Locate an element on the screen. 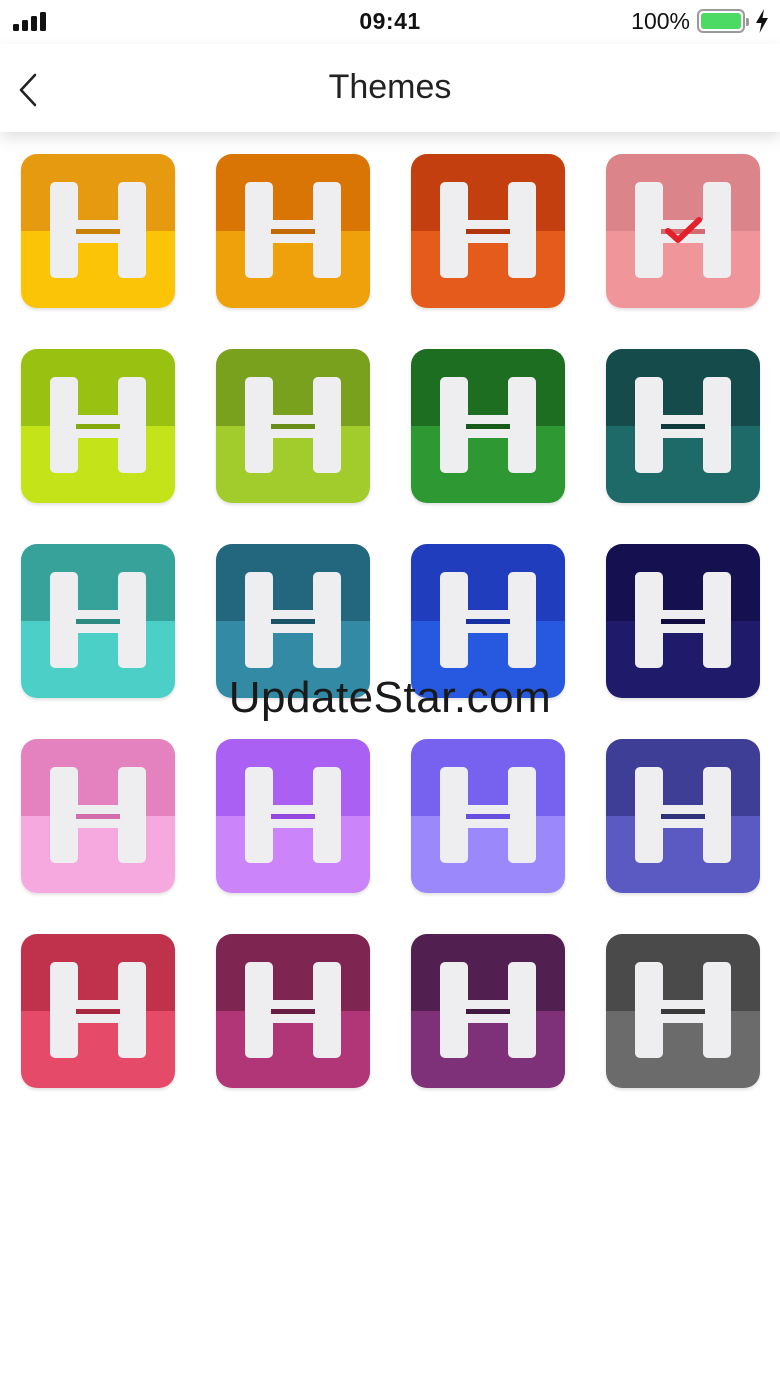 This screenshot has width=780, height=1387. theme-tile-red-orange is located at coordinates (488, 231).